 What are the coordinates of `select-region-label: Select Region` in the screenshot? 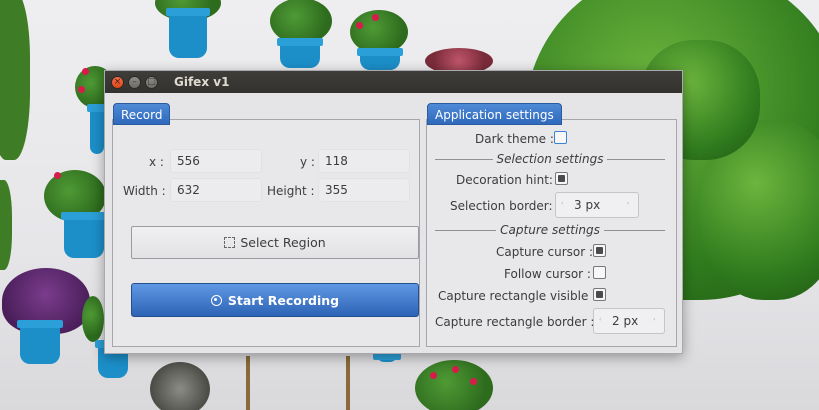 It's located at (283, 242).